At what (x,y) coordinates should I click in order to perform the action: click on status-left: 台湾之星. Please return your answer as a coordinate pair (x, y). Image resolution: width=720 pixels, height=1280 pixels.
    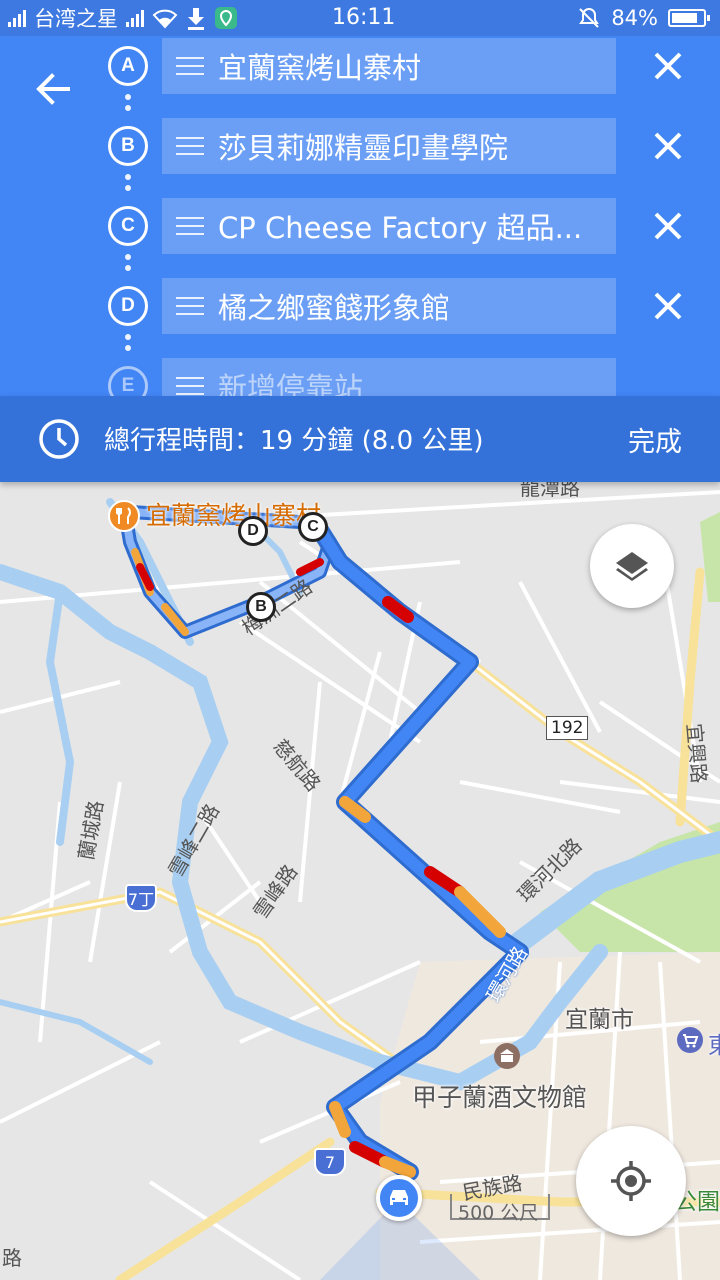
    Looking at the image, I should click on (123, 18).